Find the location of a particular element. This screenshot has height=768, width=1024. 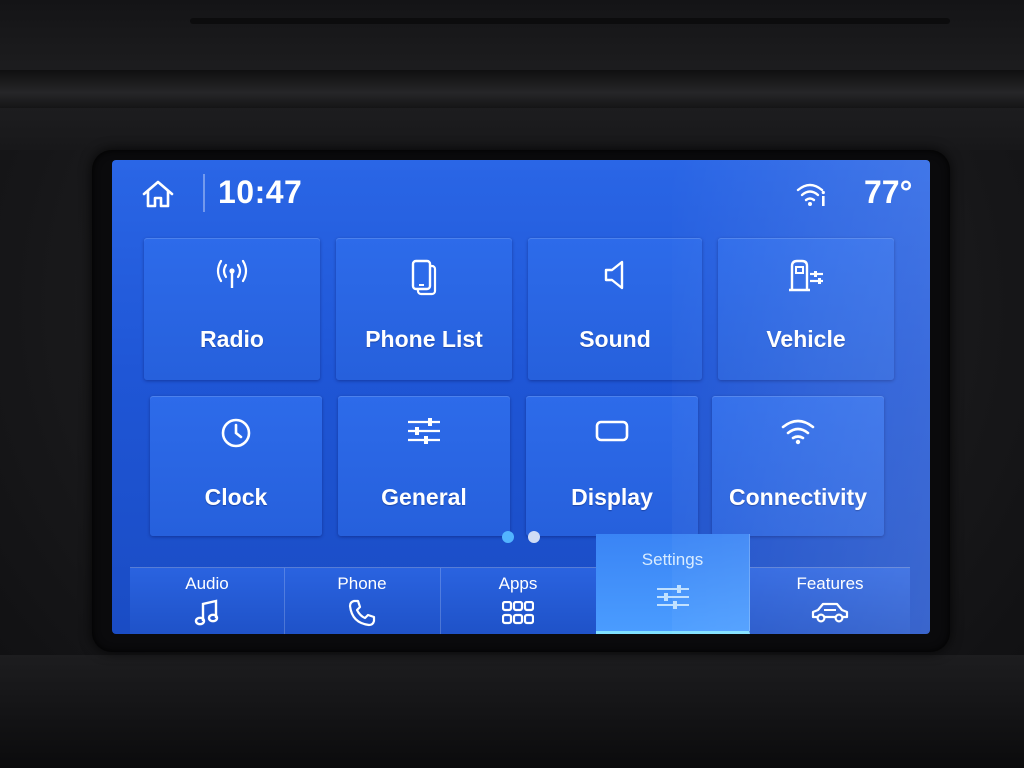

bottom-nav: Audio Phone Apps Settings Features is located at coordinates (520, 584).